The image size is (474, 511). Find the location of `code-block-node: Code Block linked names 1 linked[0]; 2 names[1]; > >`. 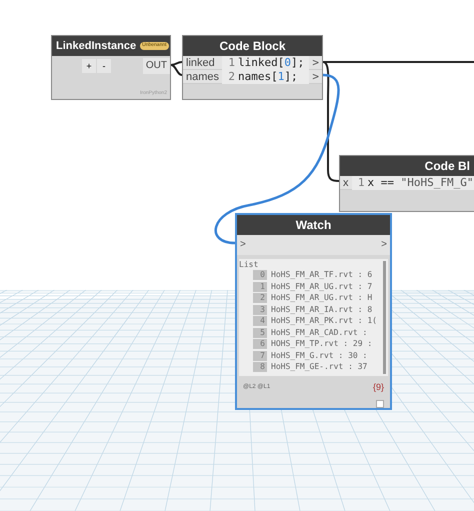

code-block-node: Code Block linked names 1 linked[0]; 2 names[1]; > > is located at coordinates (252, 67).